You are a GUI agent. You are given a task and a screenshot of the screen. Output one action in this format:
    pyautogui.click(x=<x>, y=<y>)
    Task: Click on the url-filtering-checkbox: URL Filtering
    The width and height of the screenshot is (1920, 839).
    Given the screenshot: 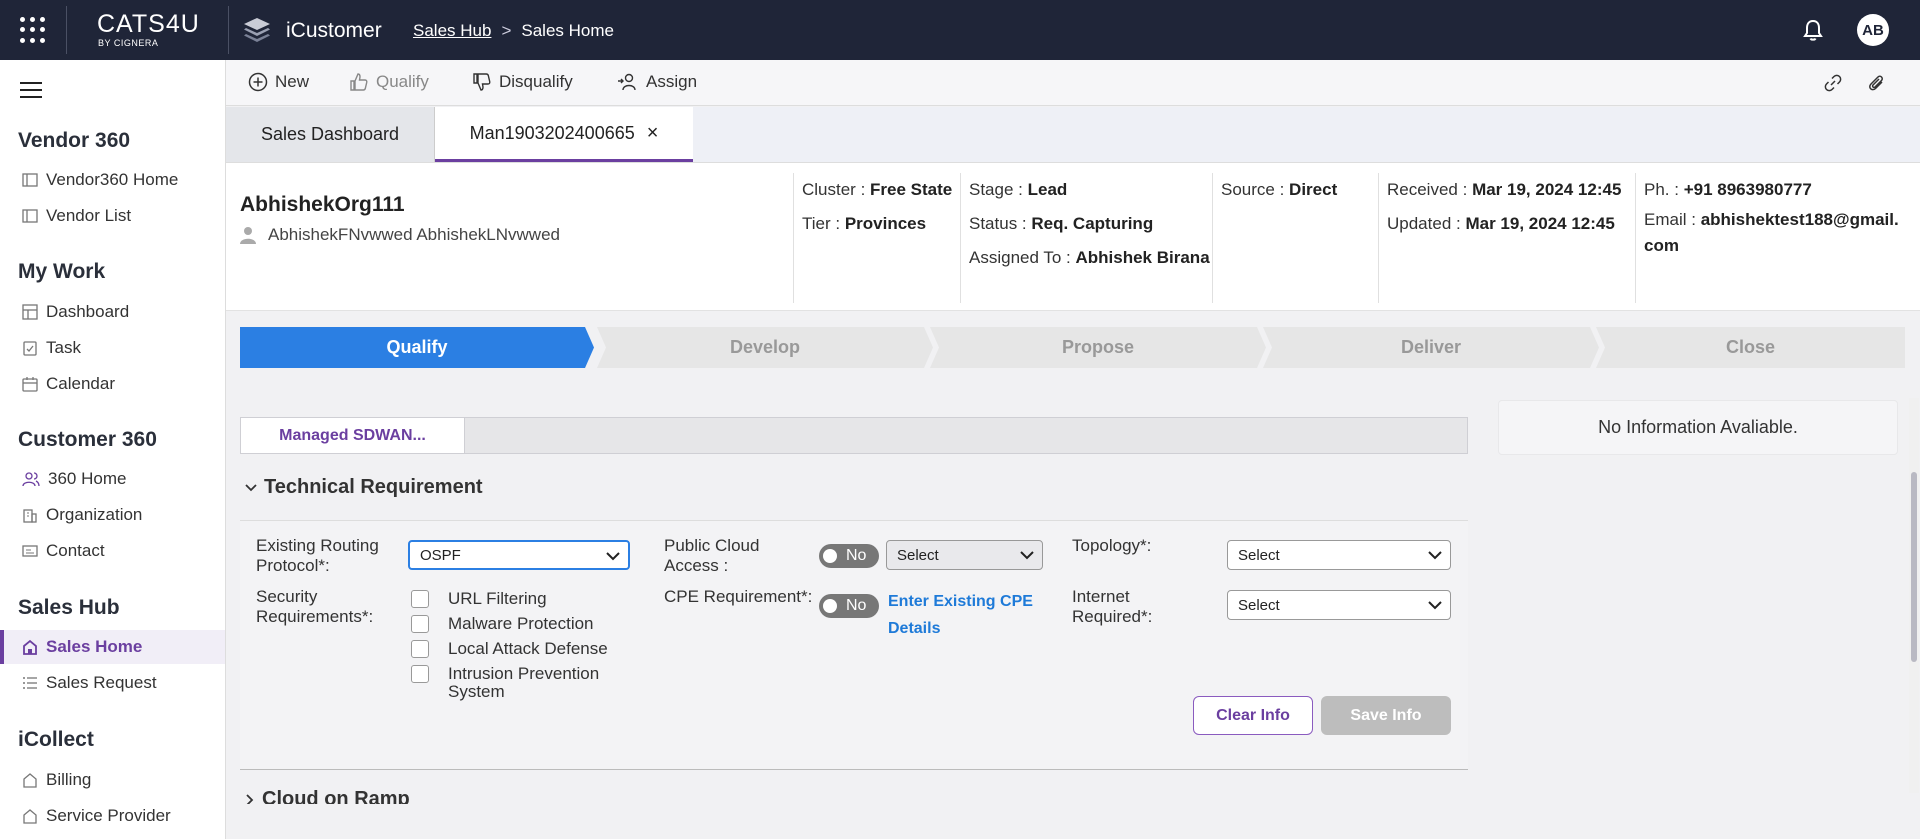 What is the action you would take?
    pyautogui.click(x=479, y=599)
    